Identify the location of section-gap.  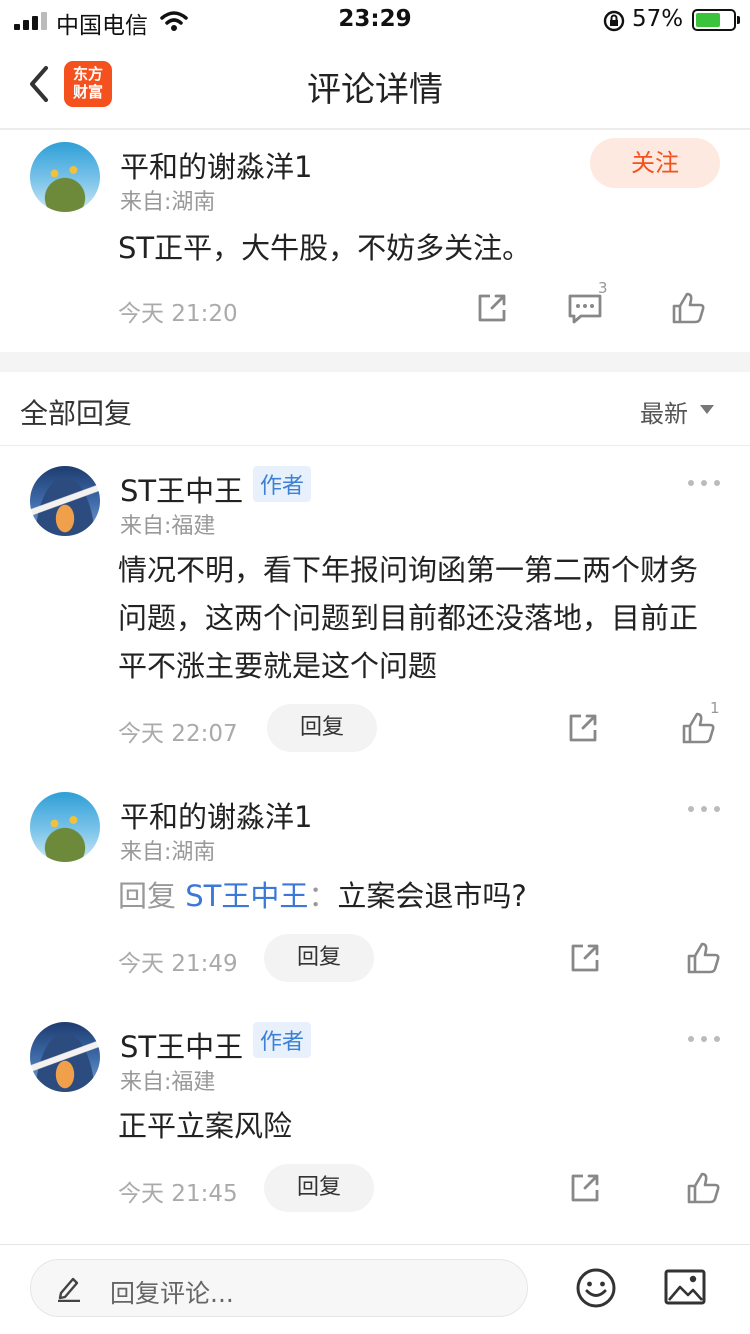
(375, 362).